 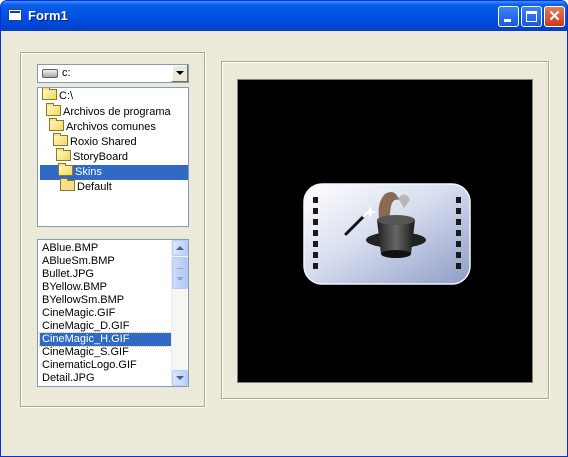 I want to click on file-item: BYellow.BMP, so click(x=105, y=287).